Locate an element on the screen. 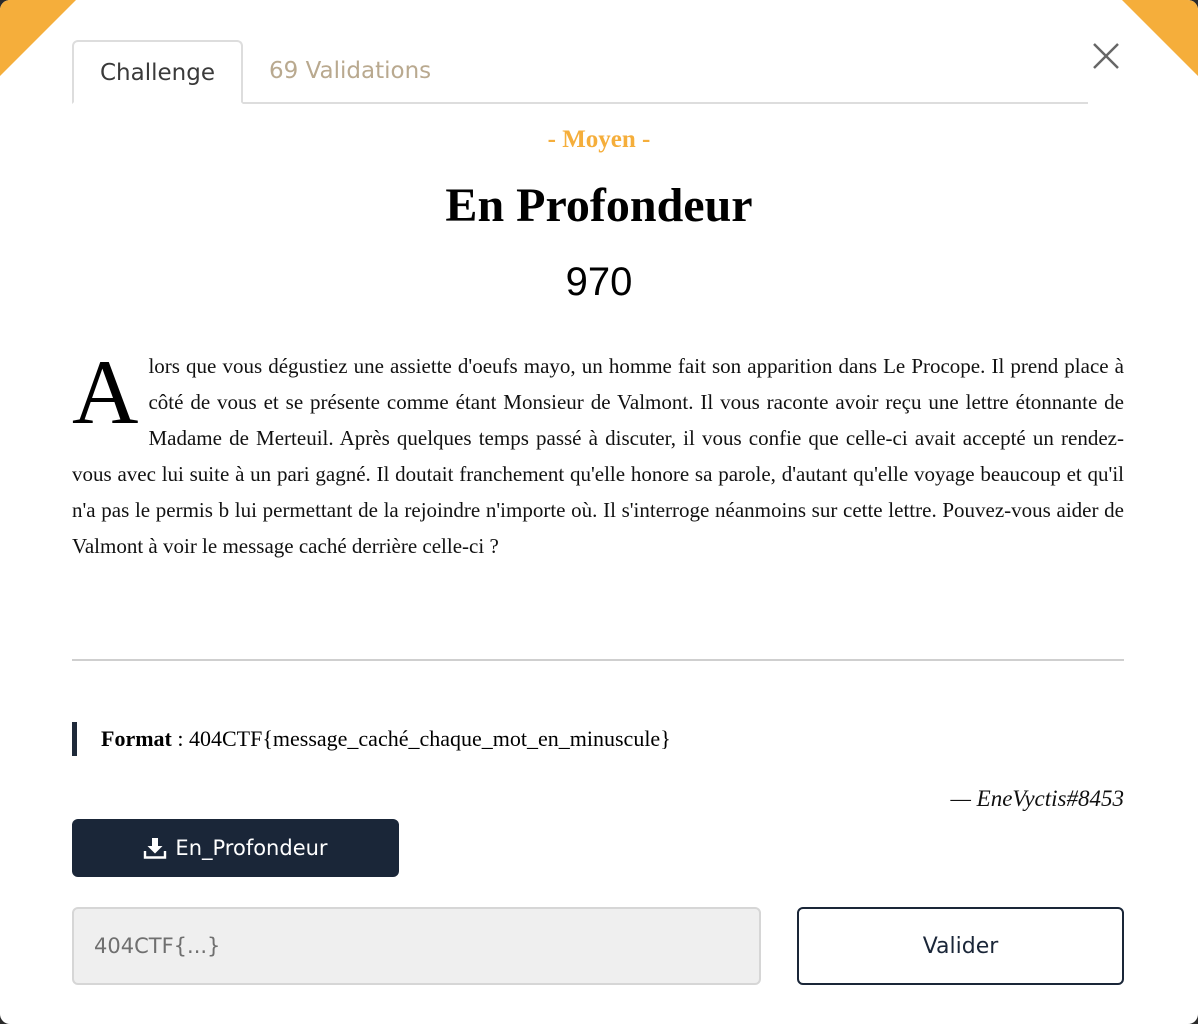 The width and height of the screenshot is (1198, 1024). corner-ribbon-left is located at coordinates (38, 38).